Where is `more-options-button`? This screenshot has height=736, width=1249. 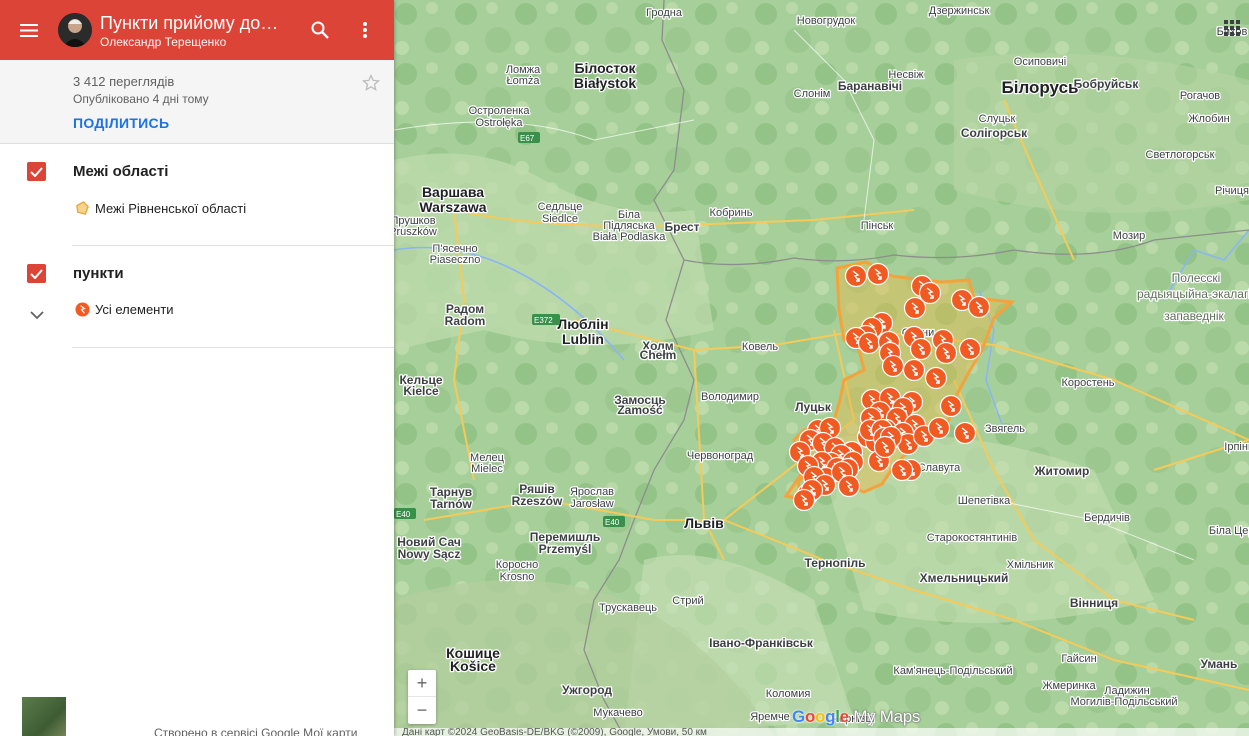
more-options-button is located at coordinates (365, 30).